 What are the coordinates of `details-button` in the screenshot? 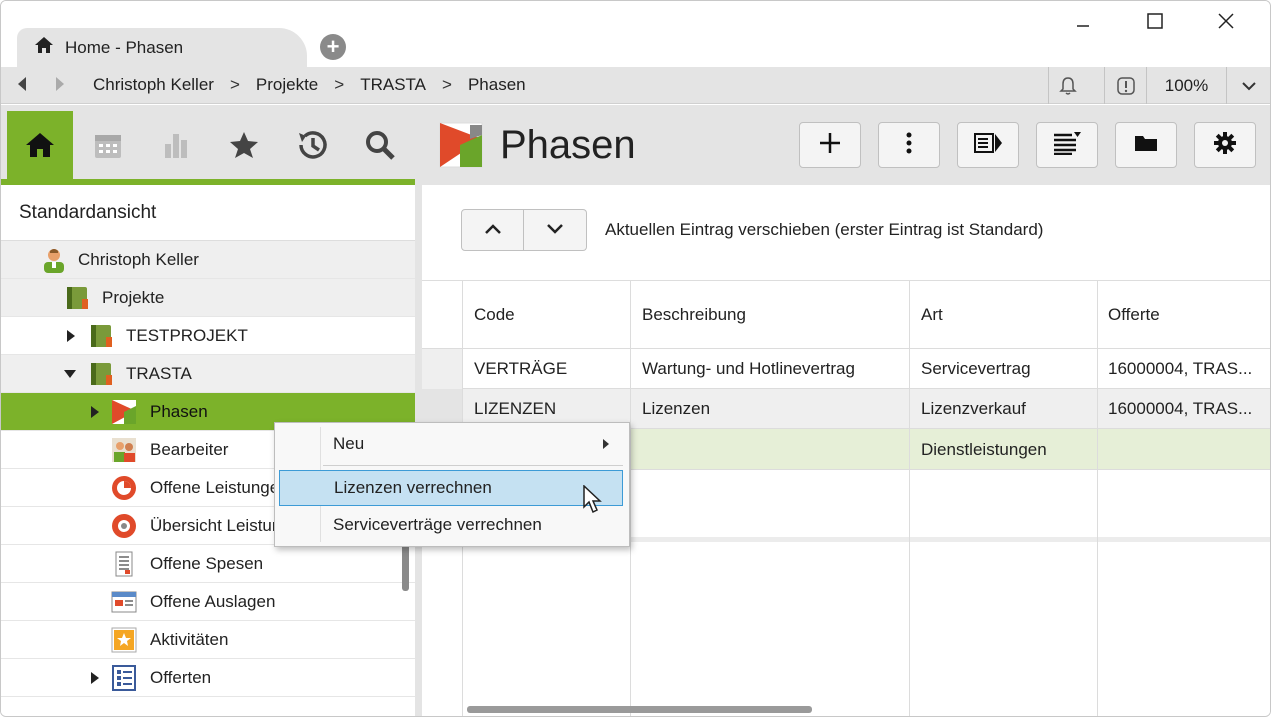 It's located at (988, 145).